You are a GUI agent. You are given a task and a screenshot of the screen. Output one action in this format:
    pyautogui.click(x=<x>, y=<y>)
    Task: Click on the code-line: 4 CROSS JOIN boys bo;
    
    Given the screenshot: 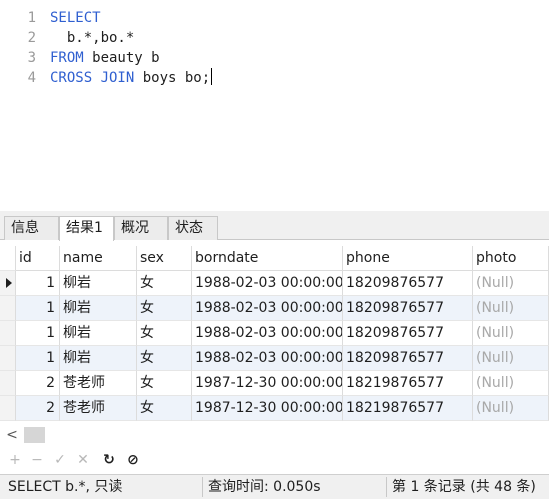 What is the action you would take?
    pyautogui.click(x=274, y=78)
    